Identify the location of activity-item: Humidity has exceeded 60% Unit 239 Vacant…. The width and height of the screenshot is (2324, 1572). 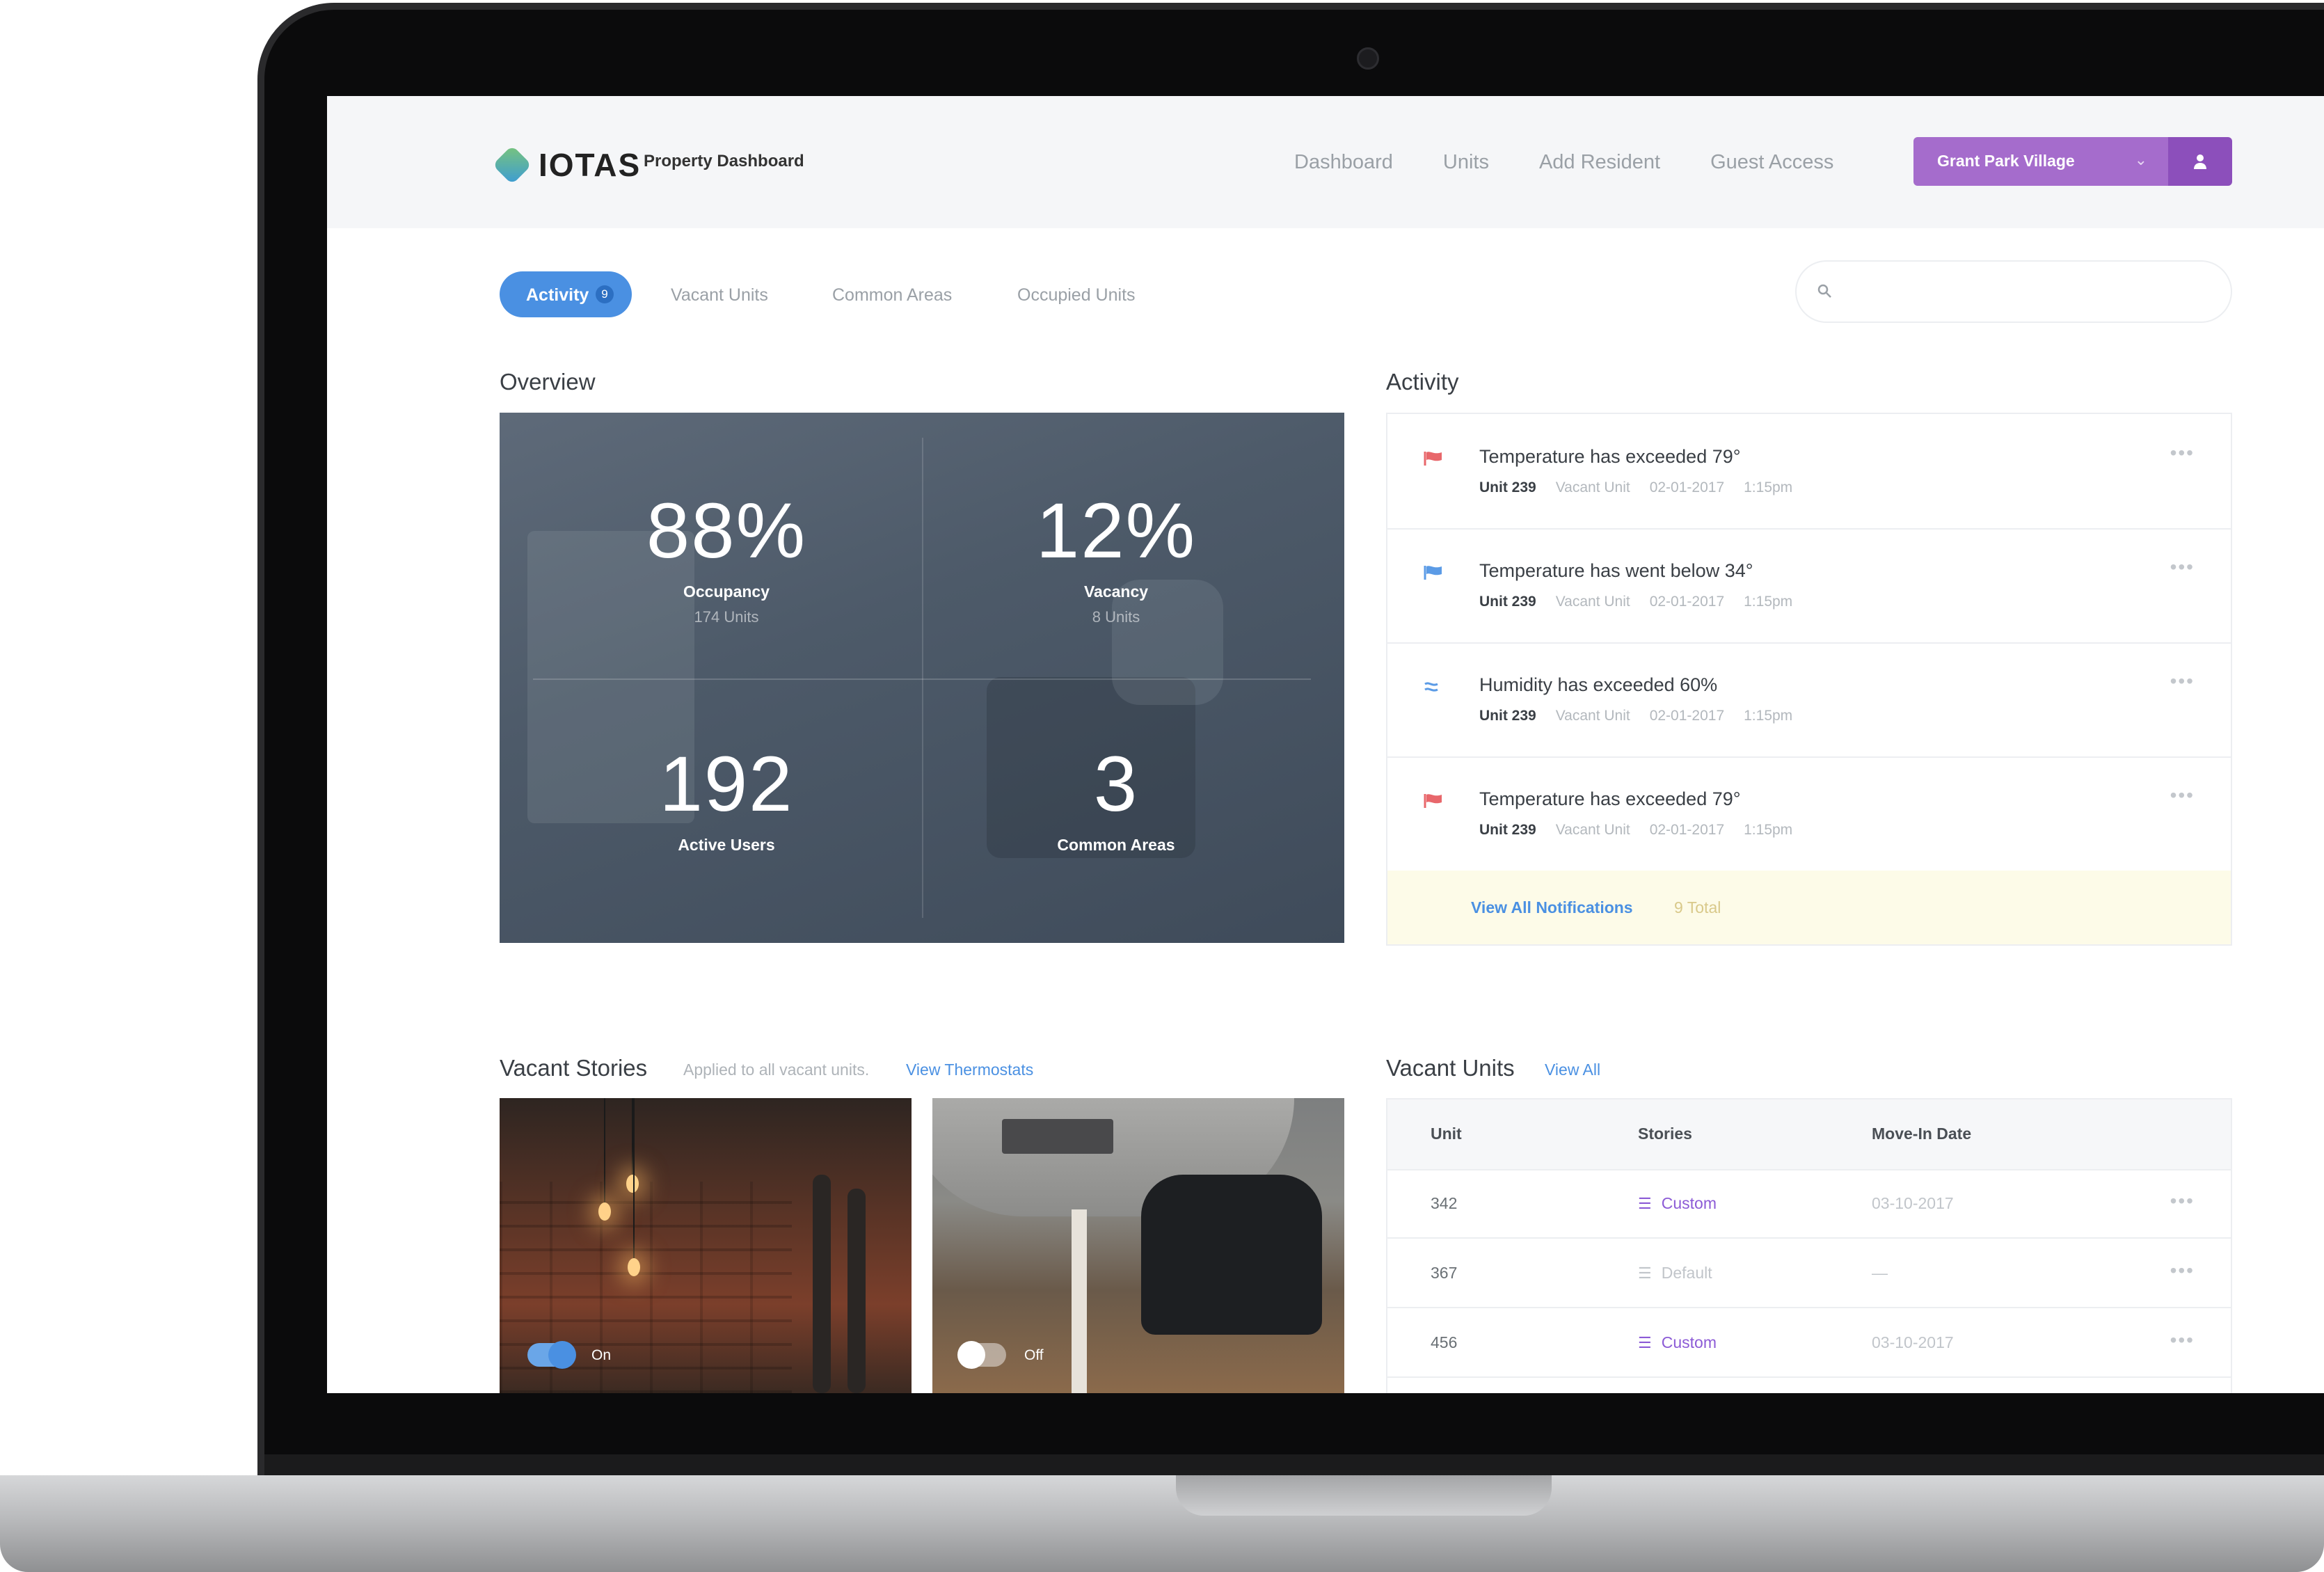
(1809, 700).